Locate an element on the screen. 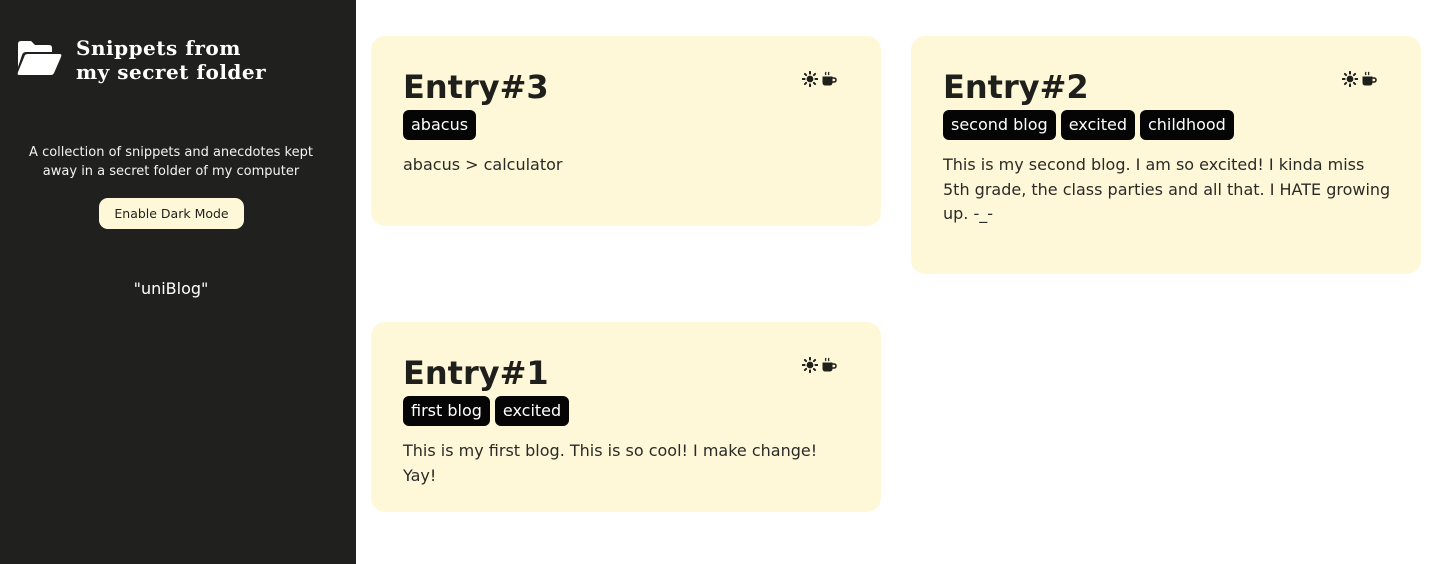  entry-title: Entry#3 is located at coordinates (476, 87).